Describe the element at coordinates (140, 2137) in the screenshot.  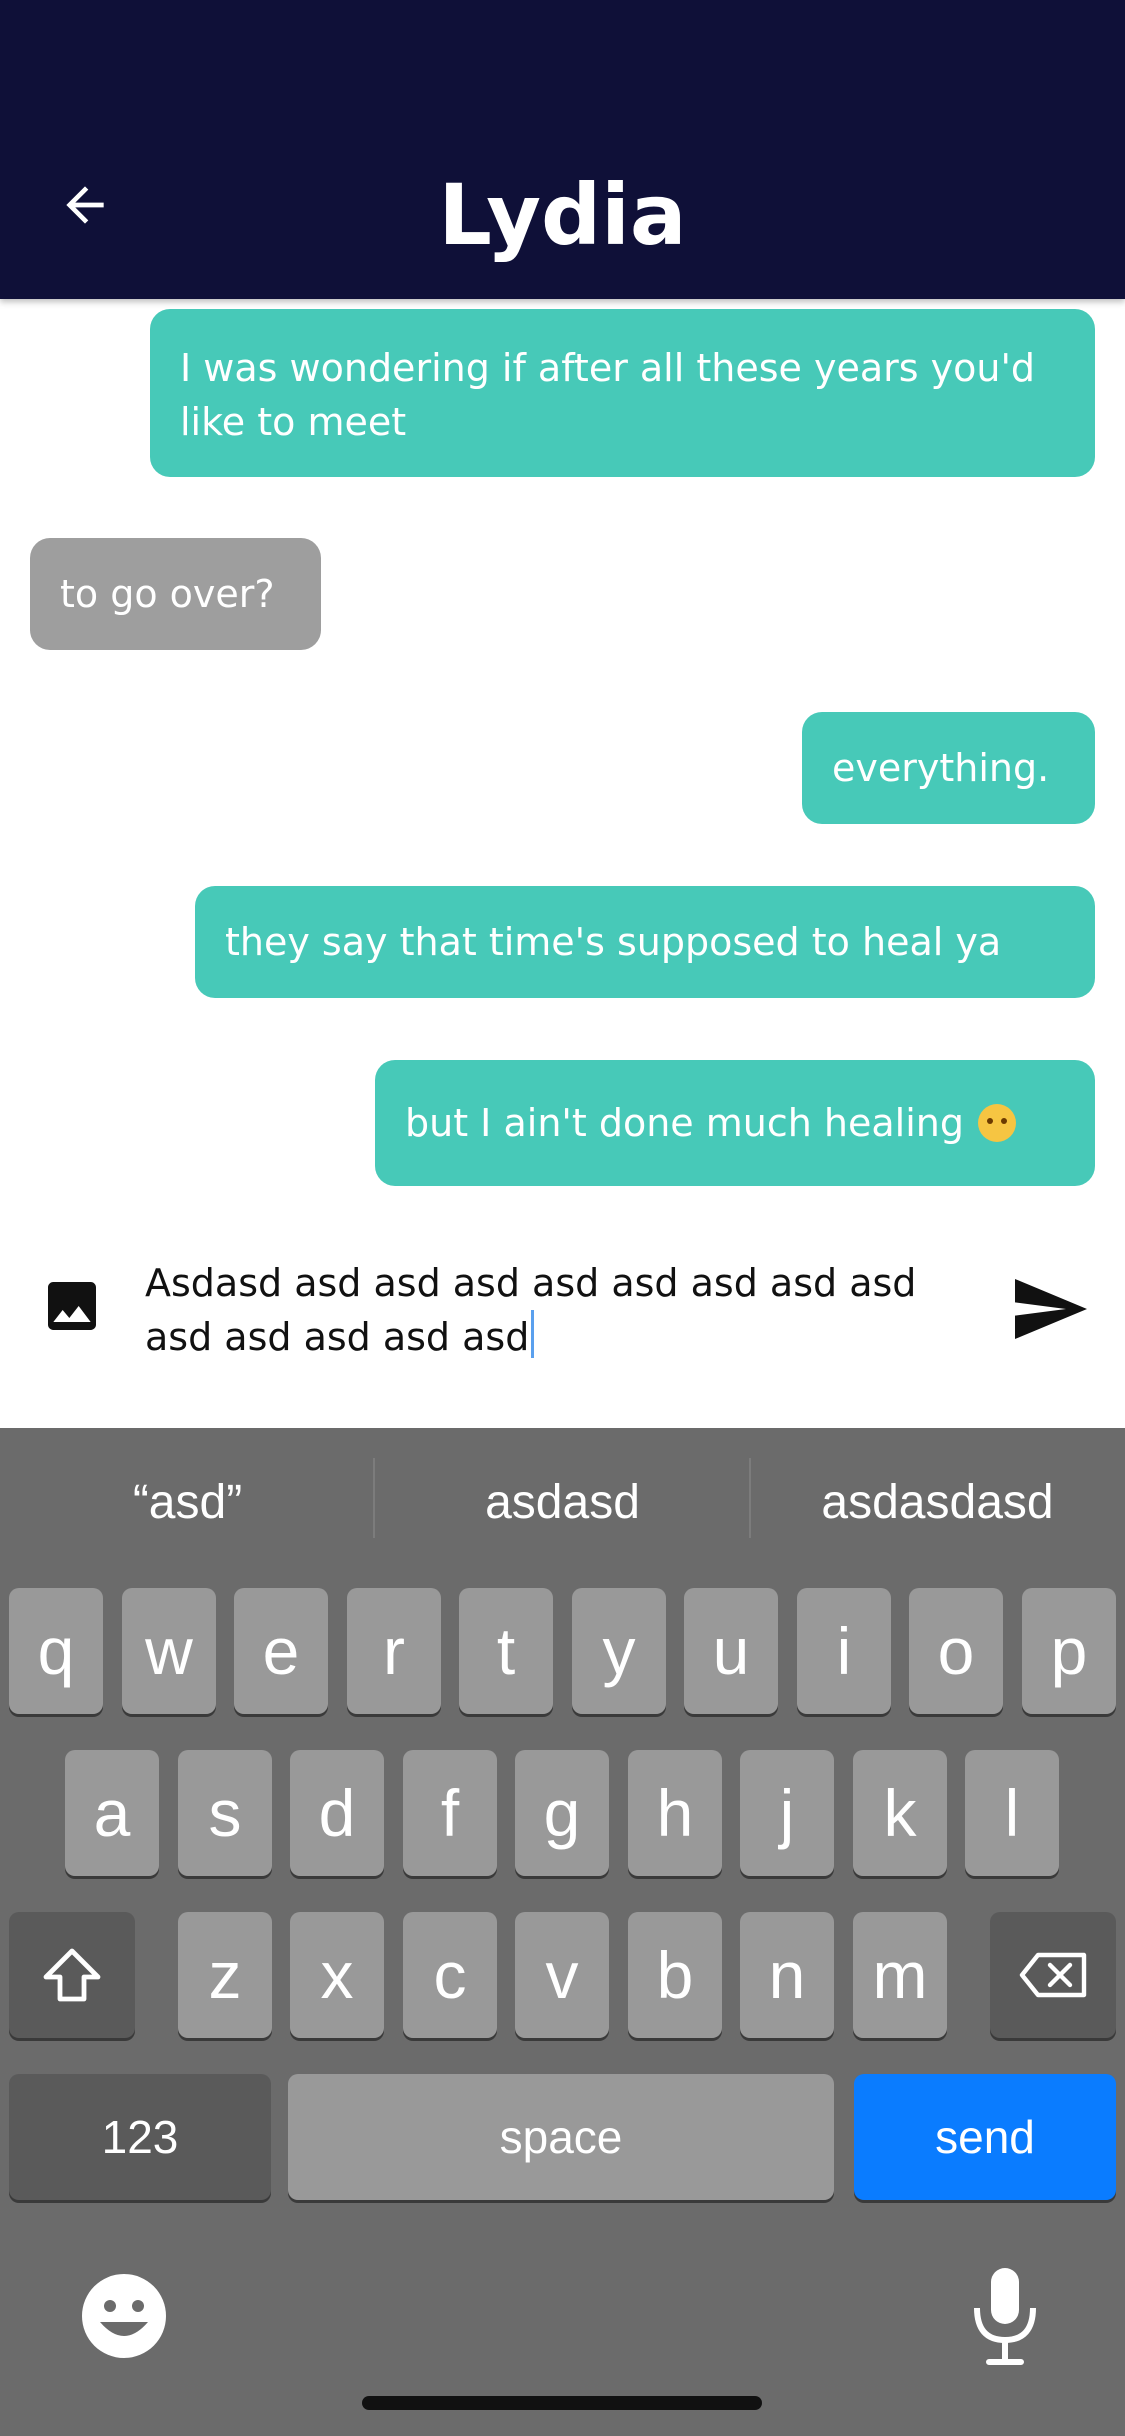
I see `numbers-key: 123` at that location.